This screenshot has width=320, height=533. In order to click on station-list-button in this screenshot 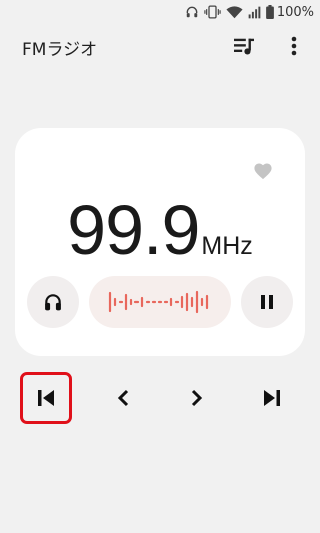, I will do `click(244, 46)`.